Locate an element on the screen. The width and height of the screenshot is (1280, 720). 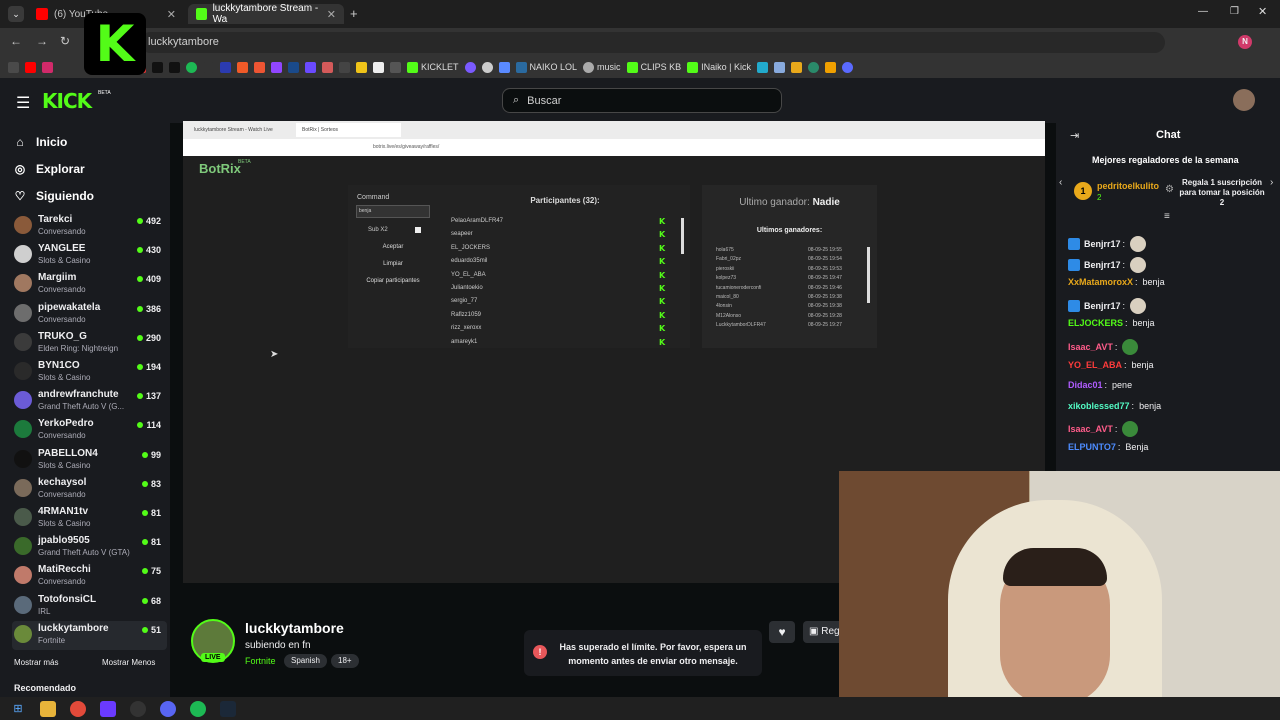
reload-icon: ↻ is located at coordinates (65, 41).